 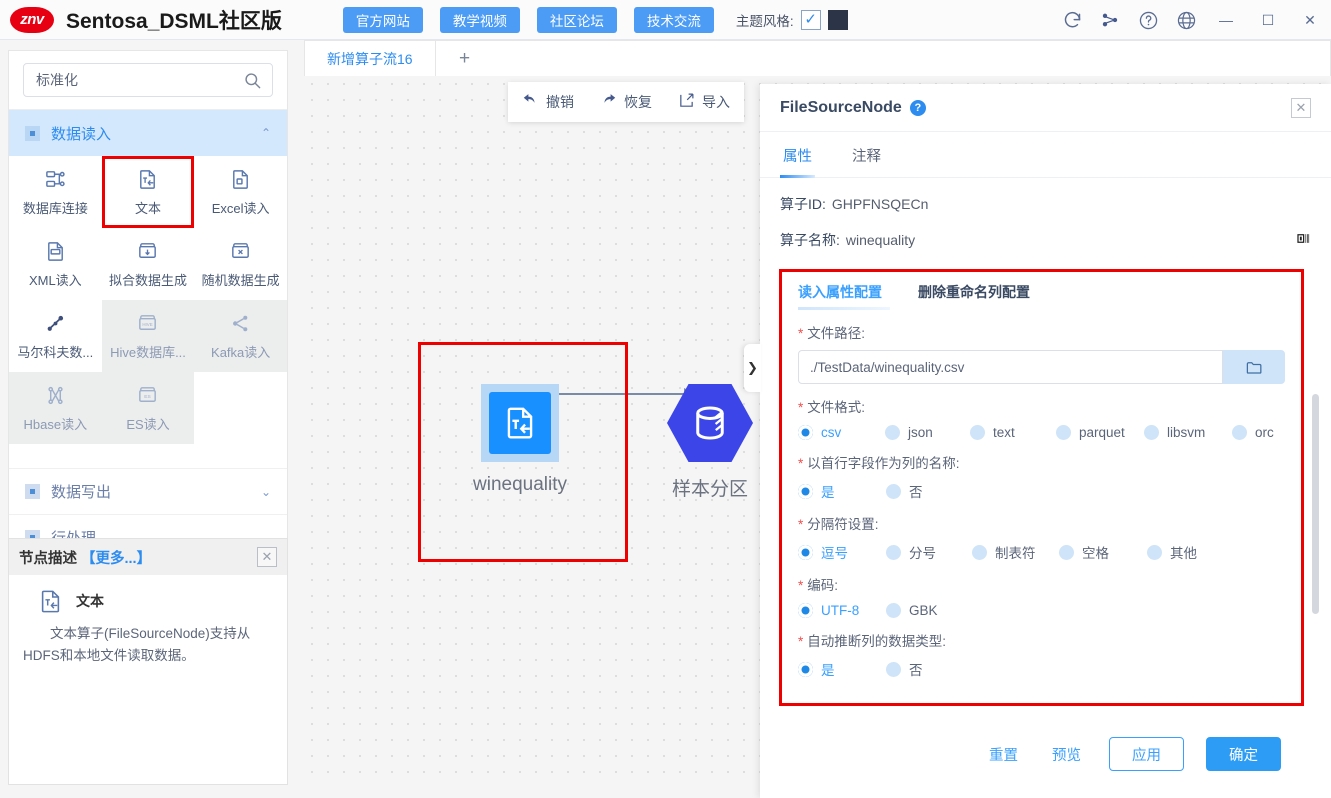 What do you see at coordinates (843, 524) in the screenshot?
I see `label-text: 分隔符设置:` at bounding box center [843, 524].